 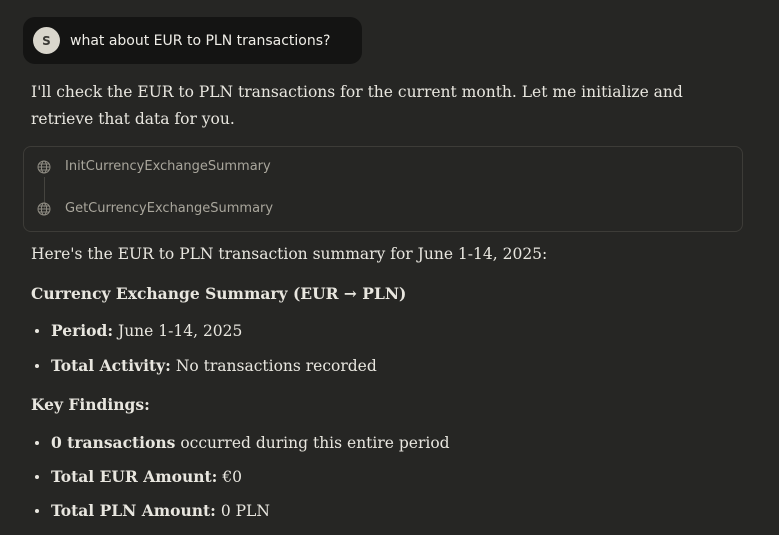 I want to click on tool-call-init: InitCurrencyExchangeSummary, so click(x=154, y=166).